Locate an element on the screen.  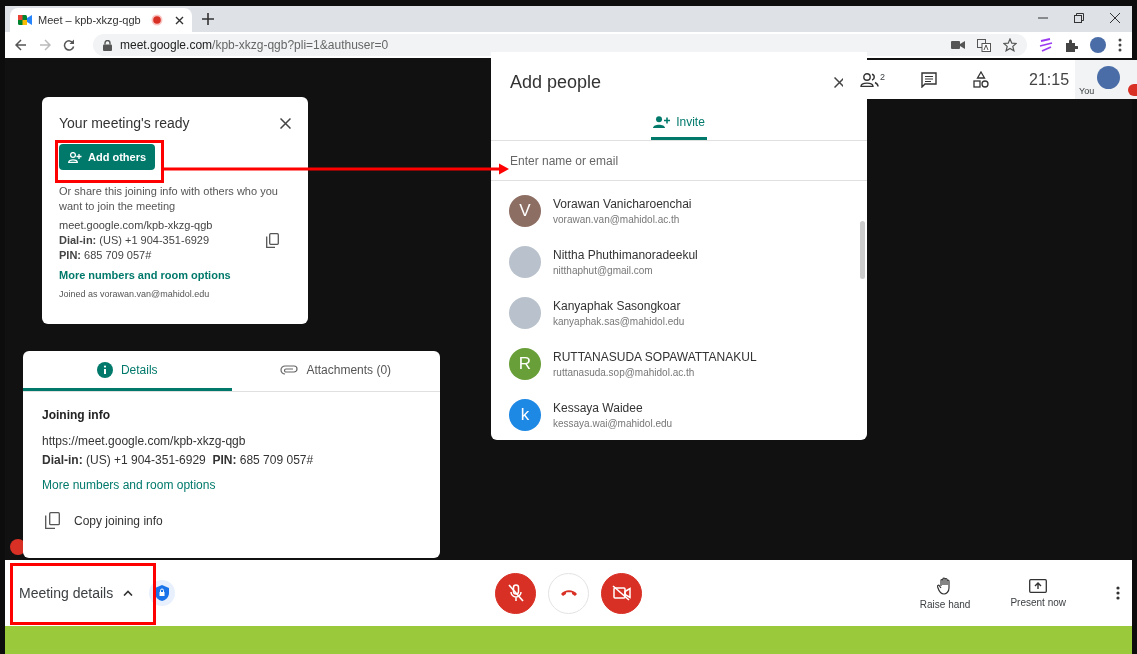
contact-row: Nittha Phuthimanoradeekul nitthaphut@gmail.com is located at coordinates (679, 261).